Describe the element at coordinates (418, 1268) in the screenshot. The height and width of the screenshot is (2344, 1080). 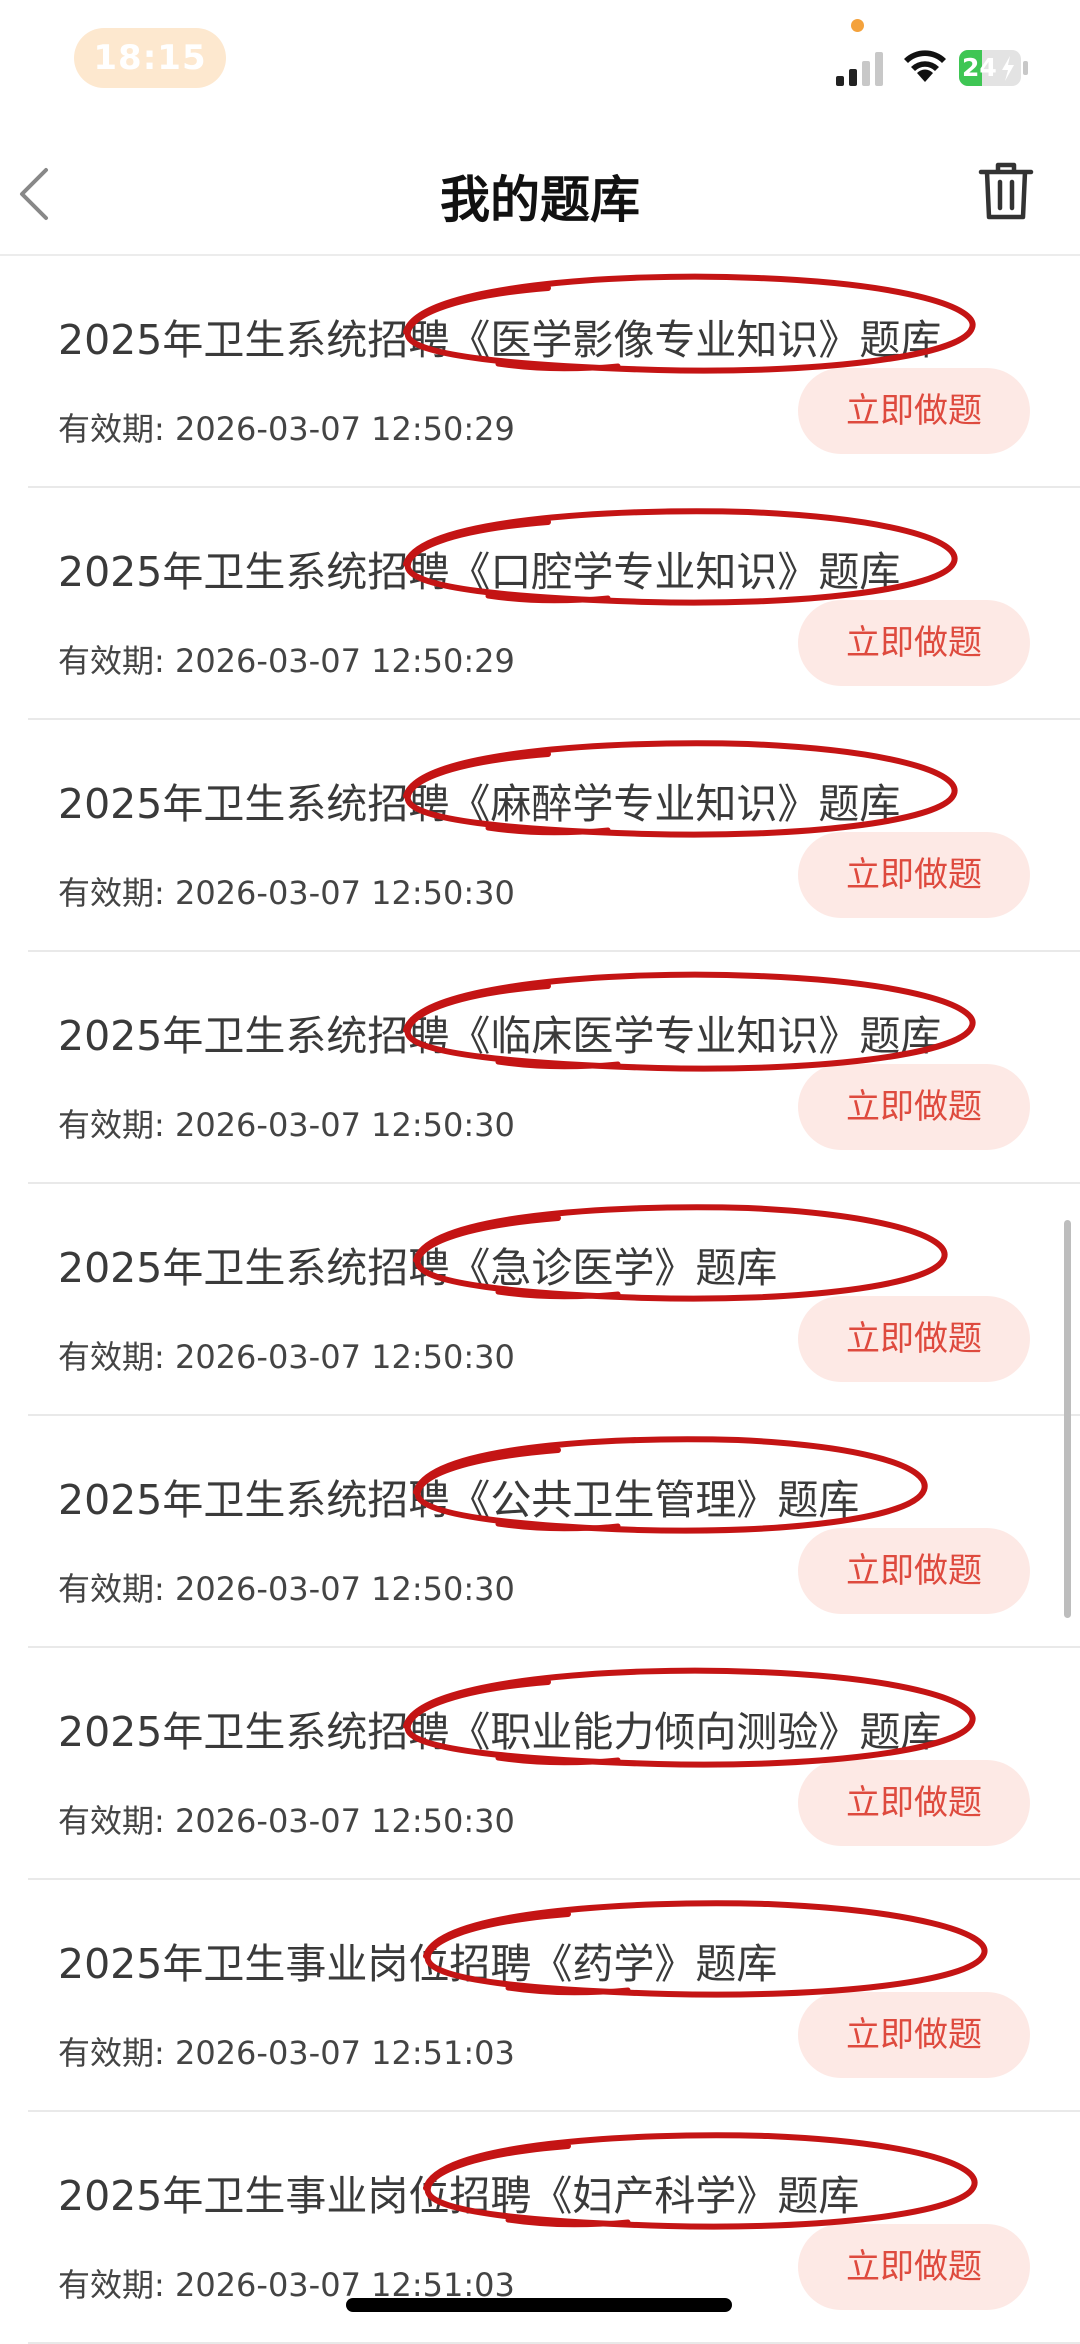
I see `item-title: 2025年卫生系统招聘《急诊医学》题库` at that location.